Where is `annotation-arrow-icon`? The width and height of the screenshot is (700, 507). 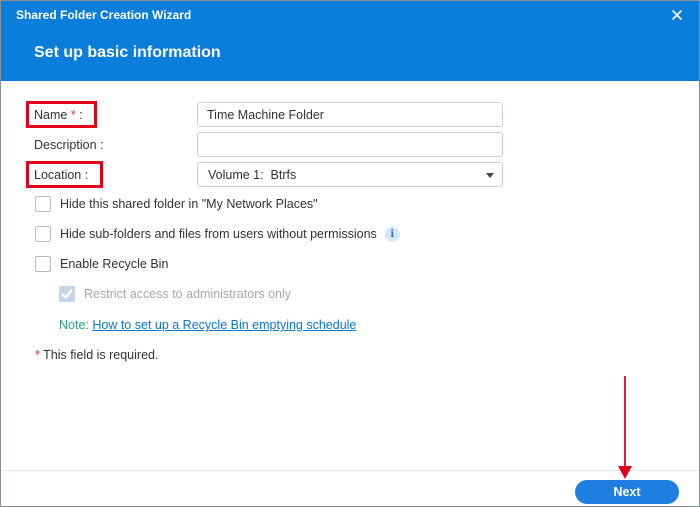
annotation-arrow-icon is located at coordinates (625, 427).